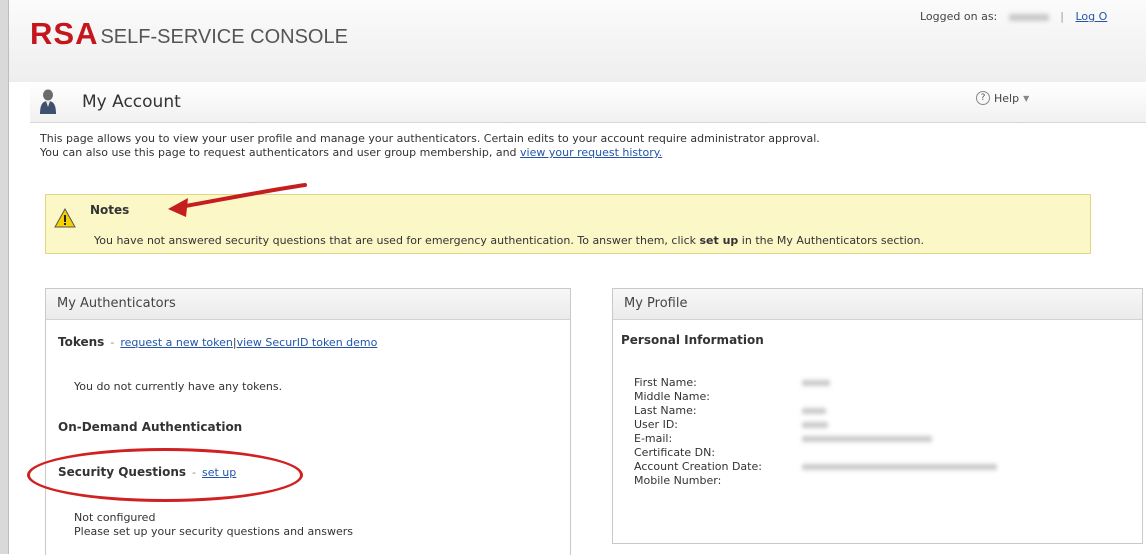 This screenshot has width=1146, height=555. I want to click on brand-name: RSA, so click(64, 33).